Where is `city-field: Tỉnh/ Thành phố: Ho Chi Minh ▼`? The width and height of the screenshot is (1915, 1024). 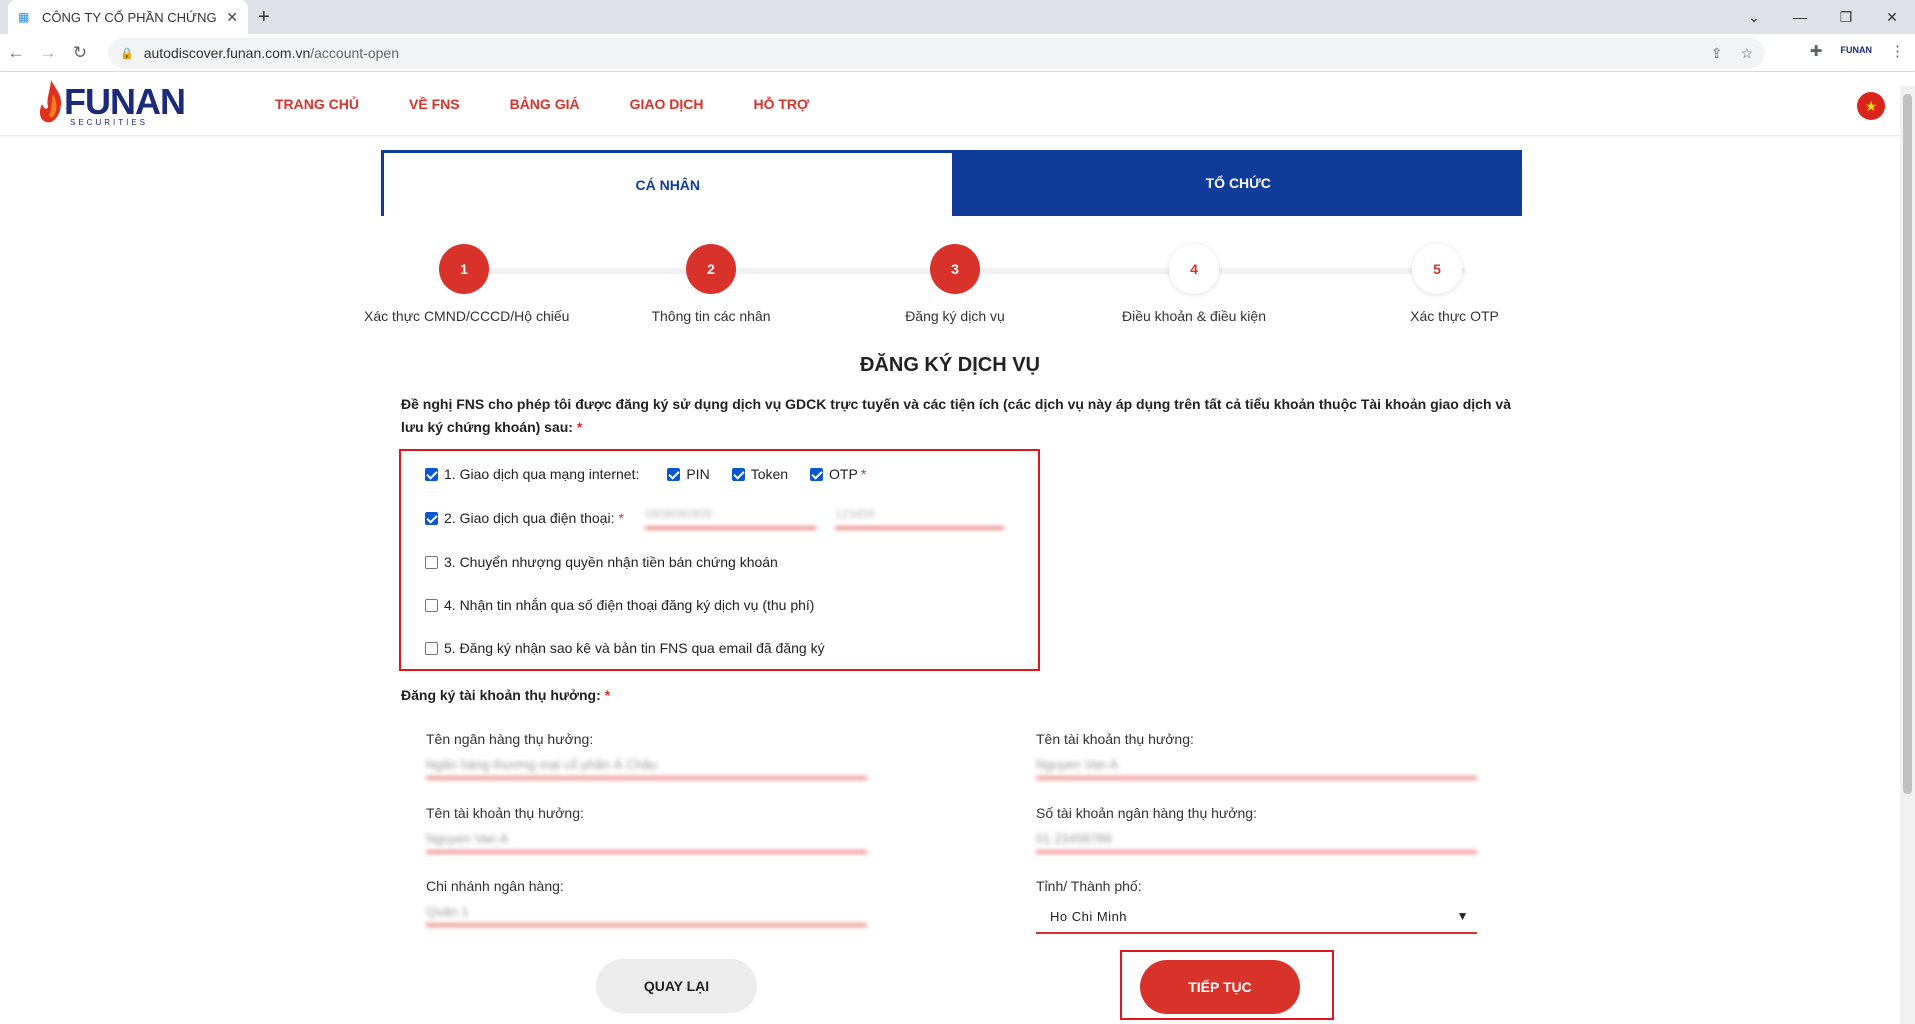 city-field: Tỉnh/ Thành phố: Ho Chi Minh ▼ is located at coordinates (1256, 906).